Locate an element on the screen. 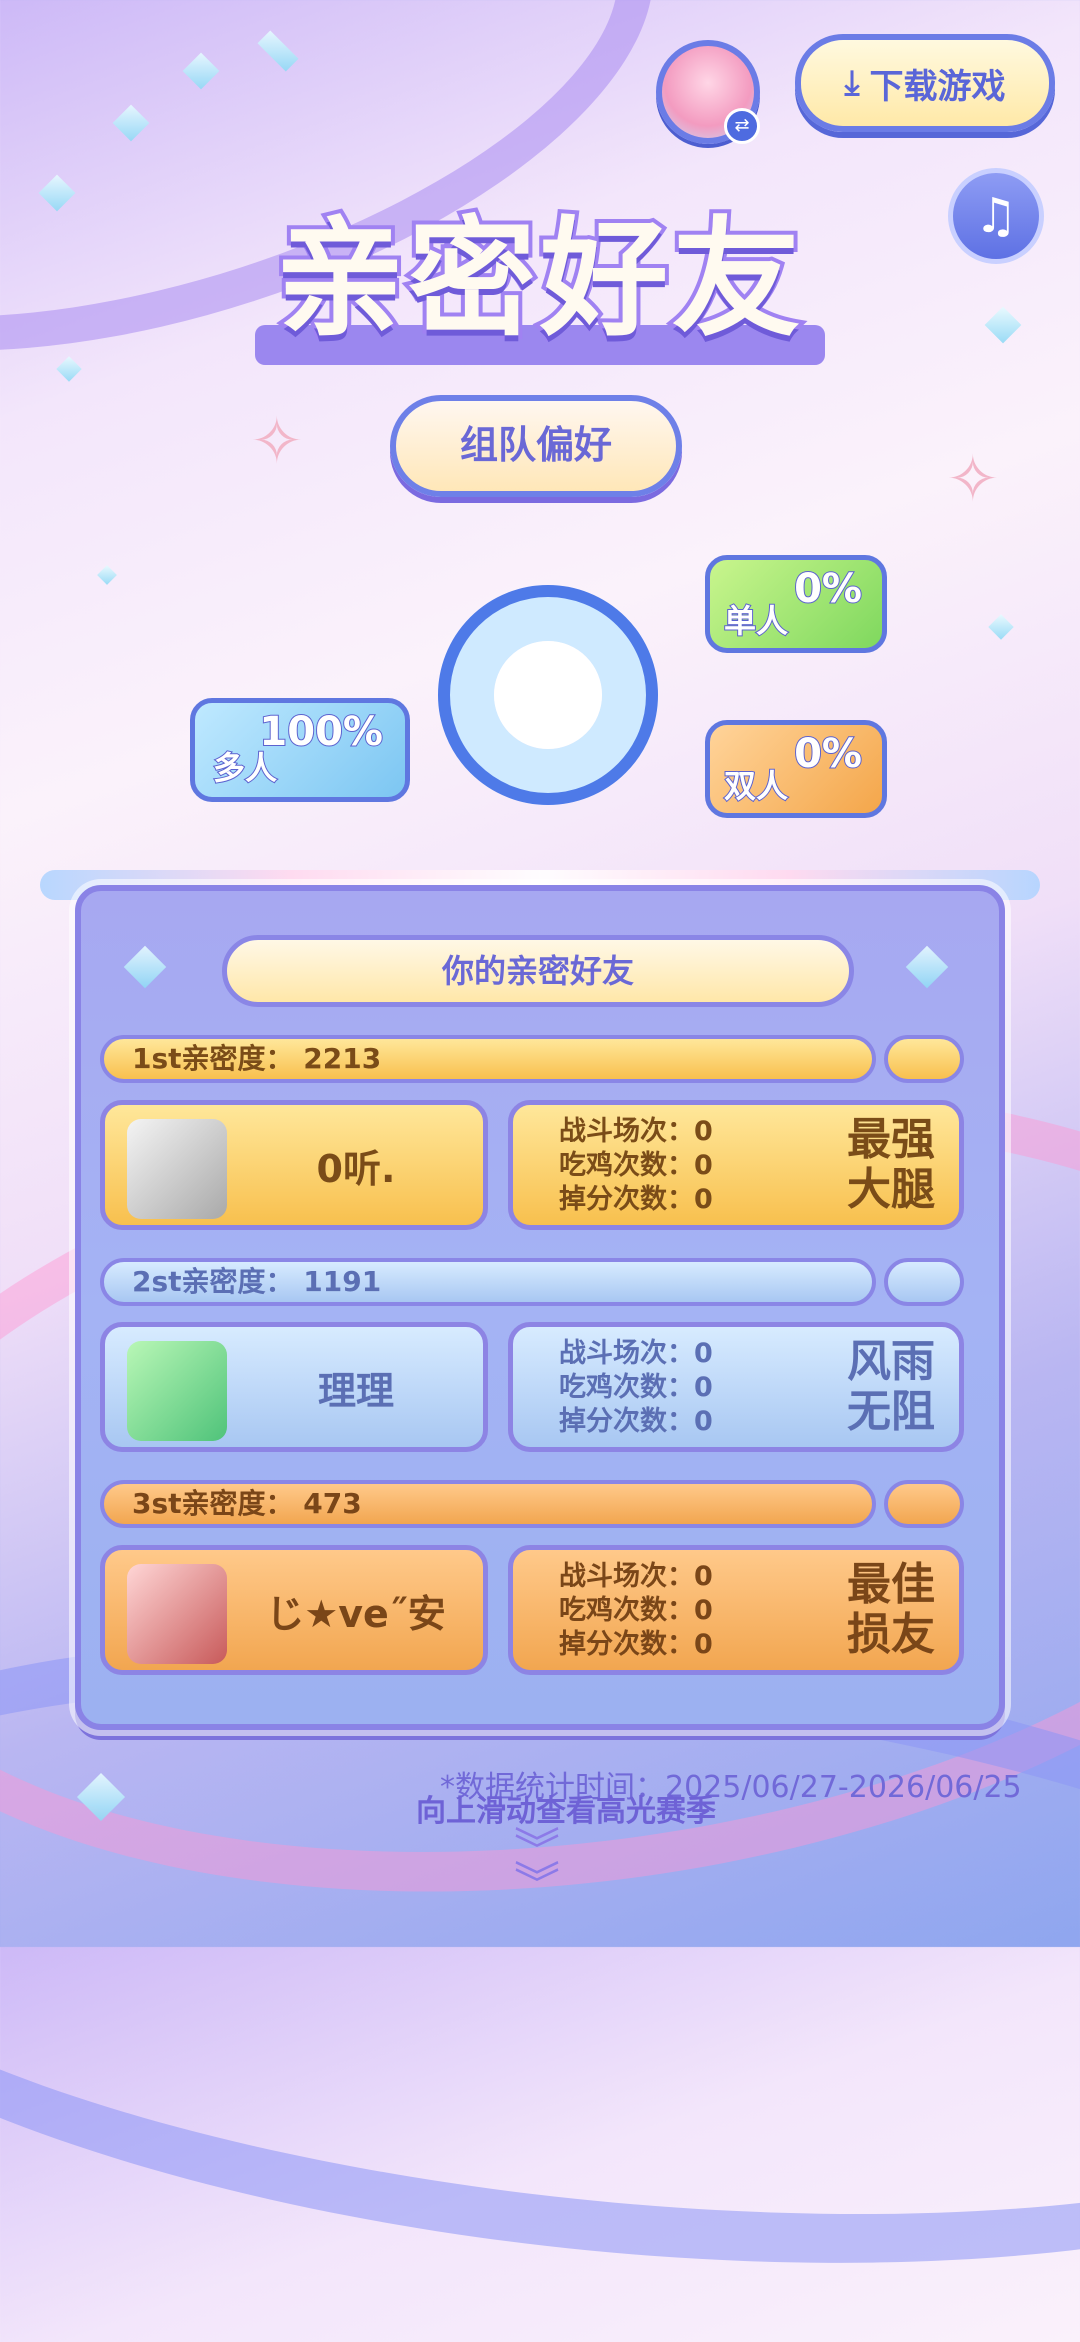  donut-hole is located at coordinates (548, 695).